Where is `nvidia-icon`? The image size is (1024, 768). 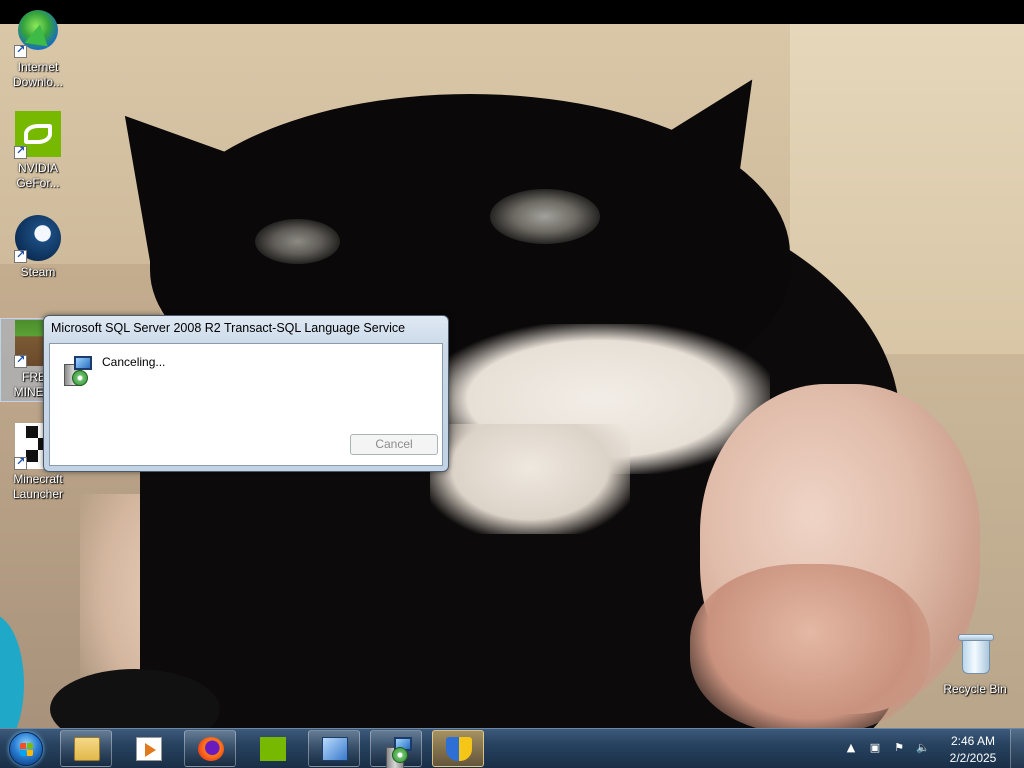 nvidia-icon is located at coordinates (273, 749).